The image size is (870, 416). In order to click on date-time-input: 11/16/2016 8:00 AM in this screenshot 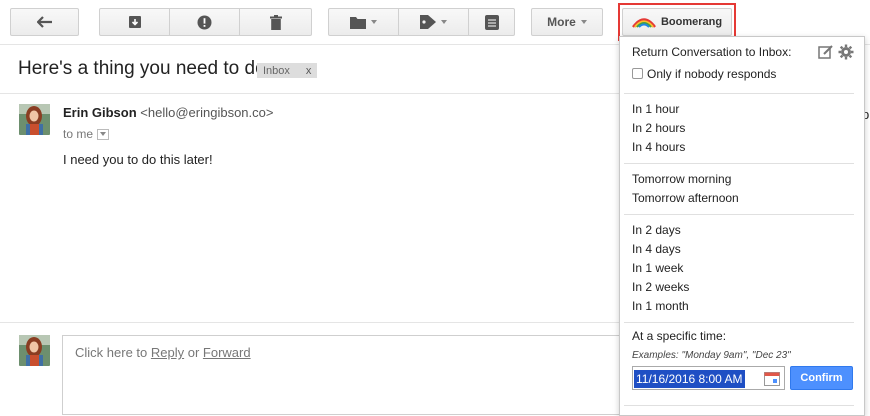, I will do `click(708, 378)`.